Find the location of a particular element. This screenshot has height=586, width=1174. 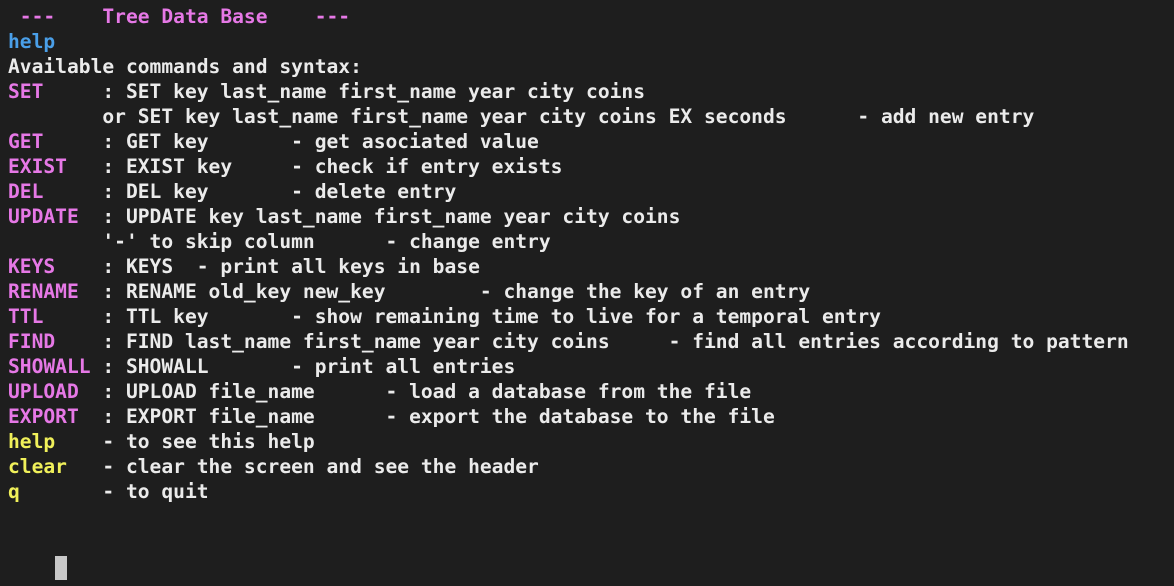

command-description: : DEL key - delete entry is located at coordinates (279, 191).